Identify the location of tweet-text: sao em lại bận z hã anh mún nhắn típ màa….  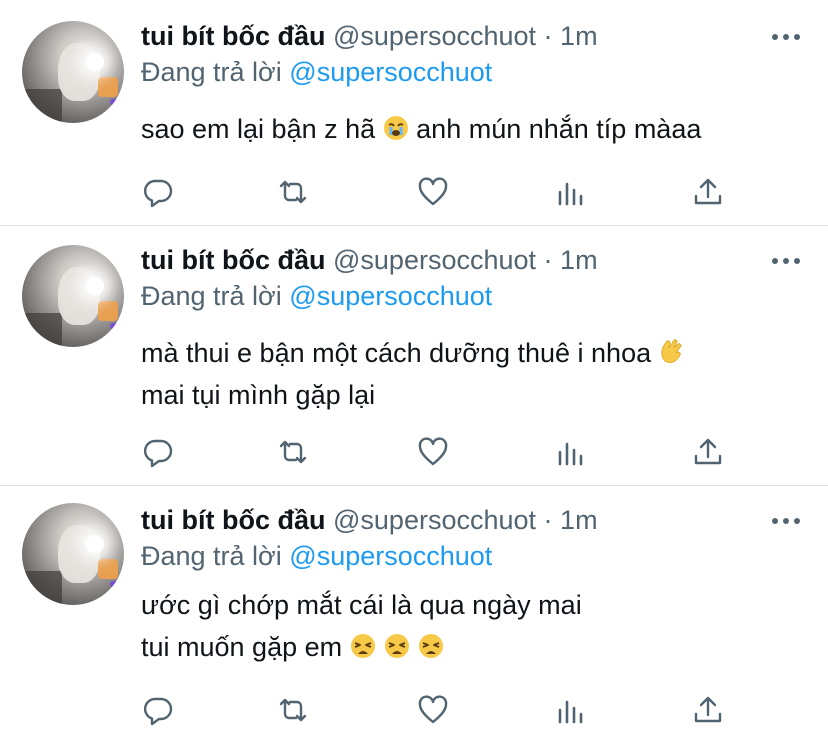
(421, 129).